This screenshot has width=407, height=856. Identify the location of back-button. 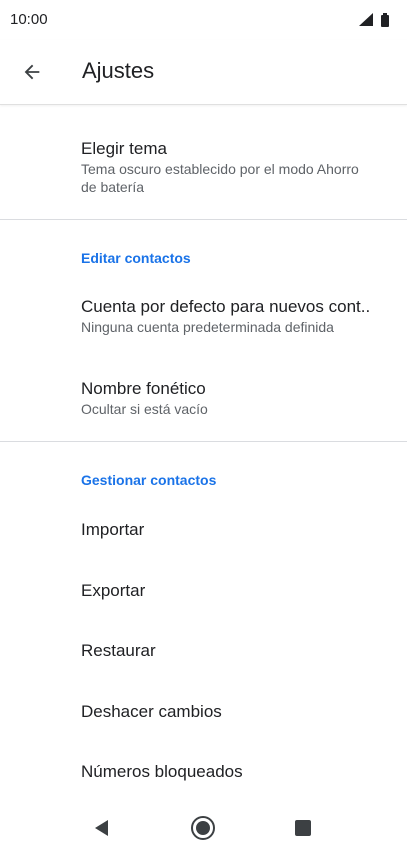
(32, 72).